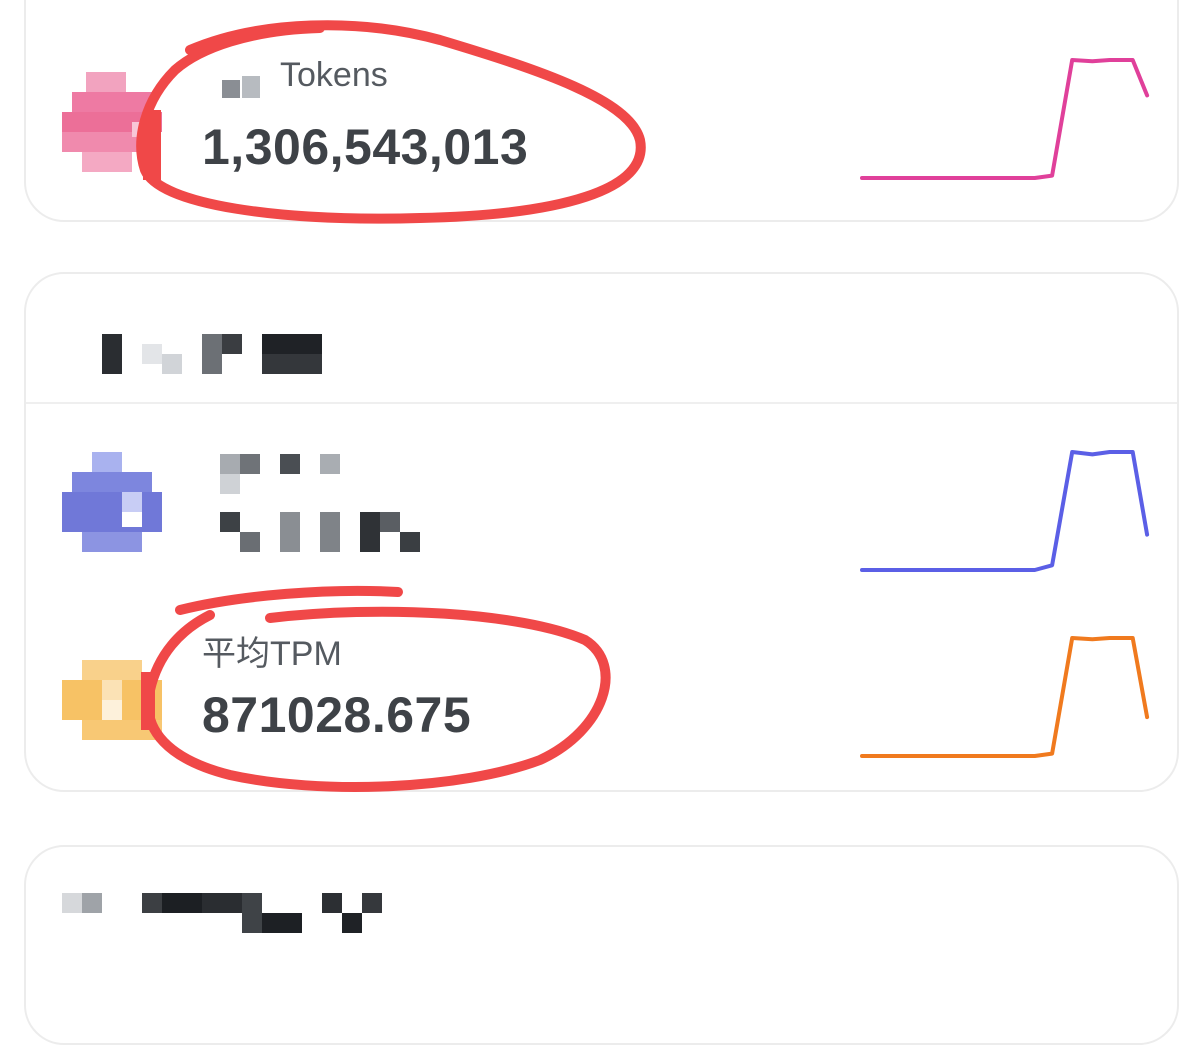 Image resolution: width=1200 pixels, height=1045 pixels. Describe the element at coordinates (112, 705) in the screenshot. I see `tpm-icon` at that location.